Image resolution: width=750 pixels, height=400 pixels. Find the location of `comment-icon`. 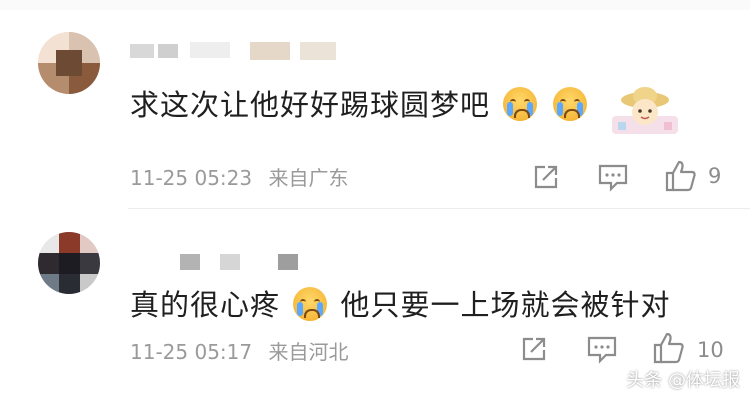

comment-icon is located at coordinates (602, 350).